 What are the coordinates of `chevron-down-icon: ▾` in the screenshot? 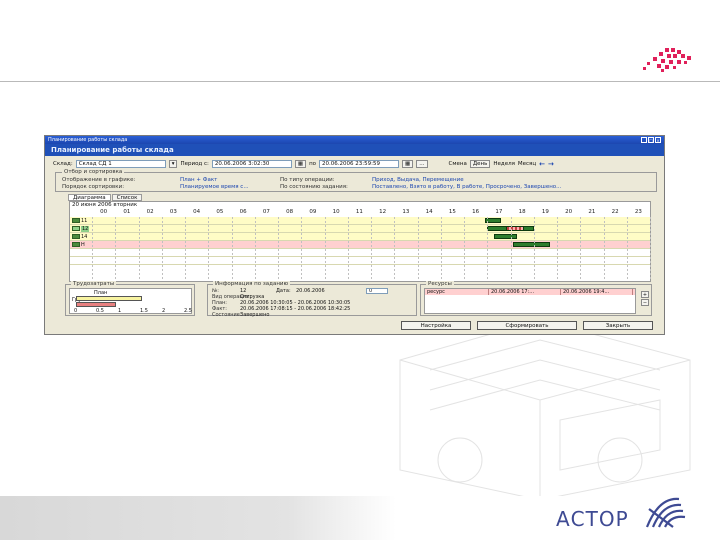 It's located at (173, 163).